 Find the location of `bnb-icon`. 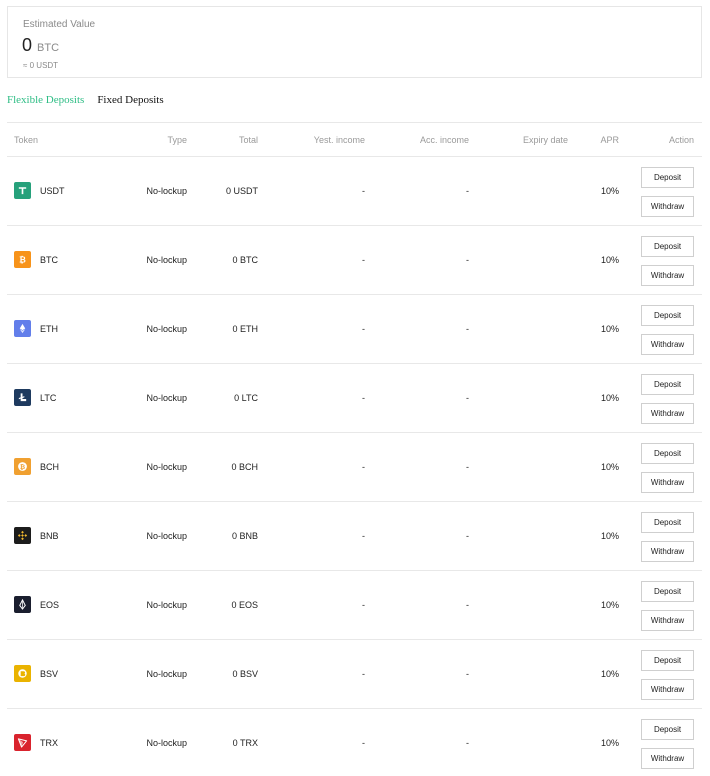

bnb-icon is located at coordinates (22, 535).